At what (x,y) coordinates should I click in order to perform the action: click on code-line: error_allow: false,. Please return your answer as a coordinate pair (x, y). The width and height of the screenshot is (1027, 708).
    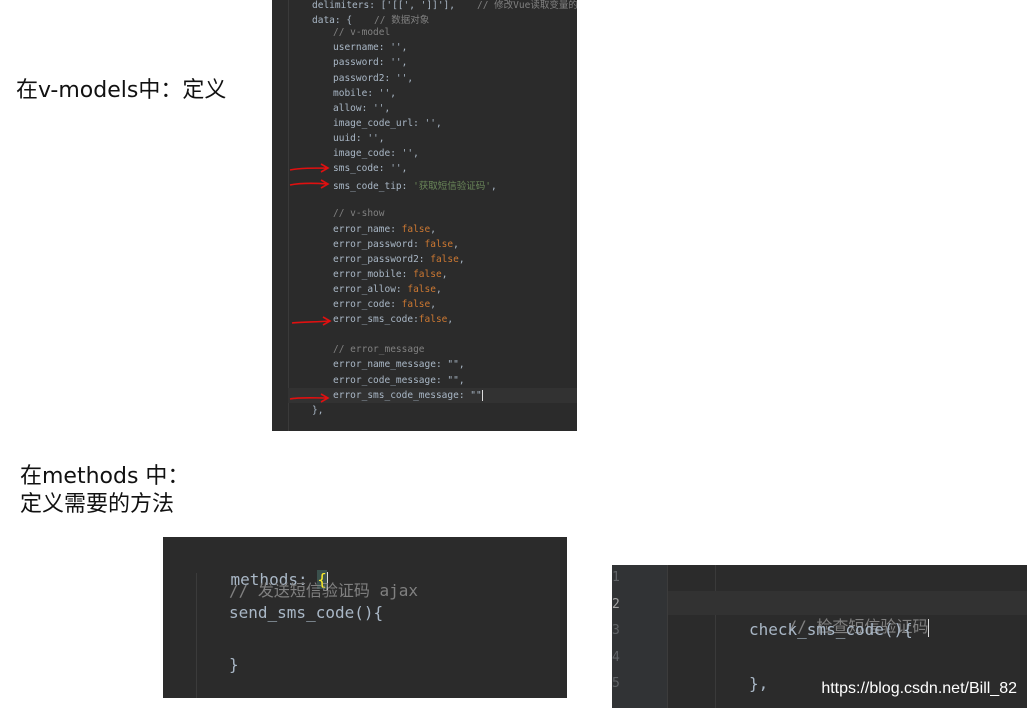
    Looking at the image, I should click on (387, 289).